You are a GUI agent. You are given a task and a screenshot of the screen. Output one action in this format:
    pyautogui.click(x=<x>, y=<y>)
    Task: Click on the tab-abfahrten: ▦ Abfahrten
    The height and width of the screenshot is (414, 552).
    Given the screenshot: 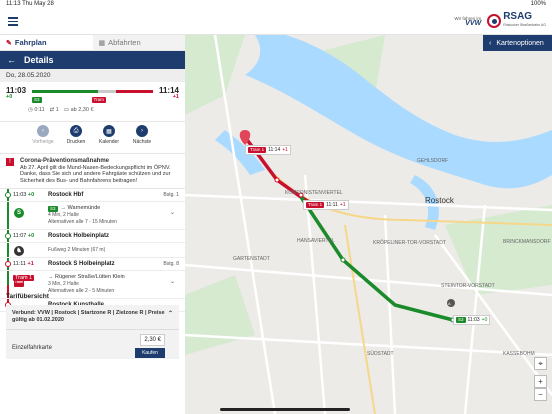 What is the action you would take?
    pyautogui.click(x=138, y=42)
    